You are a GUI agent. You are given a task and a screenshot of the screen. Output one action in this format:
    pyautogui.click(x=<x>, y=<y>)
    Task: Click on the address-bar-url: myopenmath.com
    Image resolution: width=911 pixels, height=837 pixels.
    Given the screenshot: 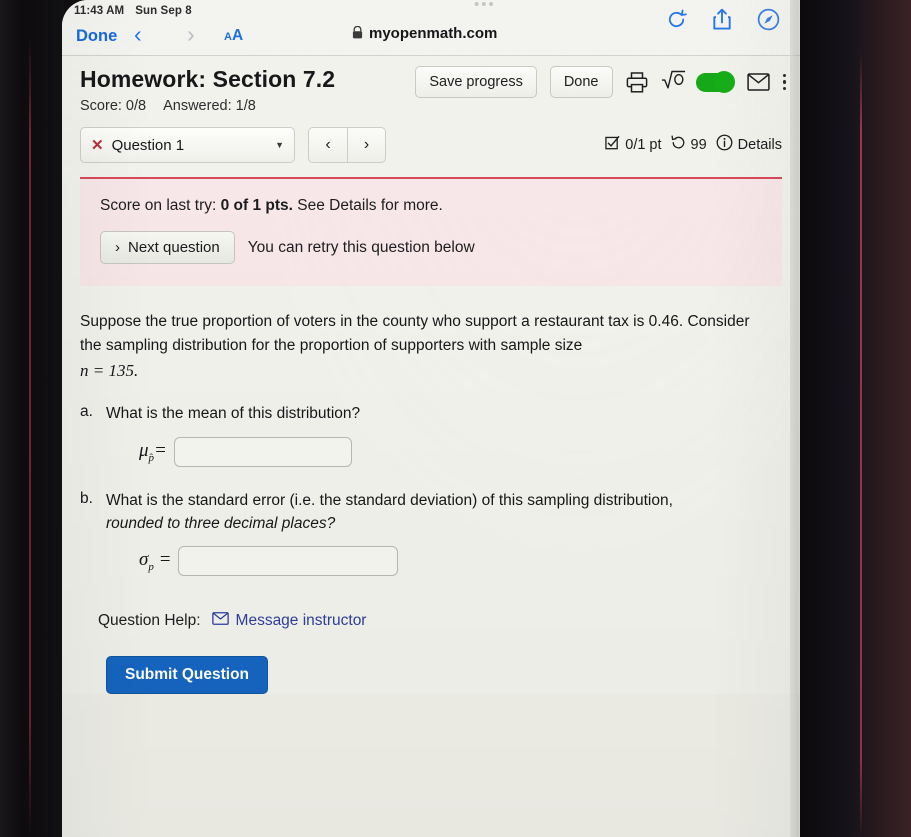 What is the action you would take?
    pyautogui.click(x=433, y=33)
    